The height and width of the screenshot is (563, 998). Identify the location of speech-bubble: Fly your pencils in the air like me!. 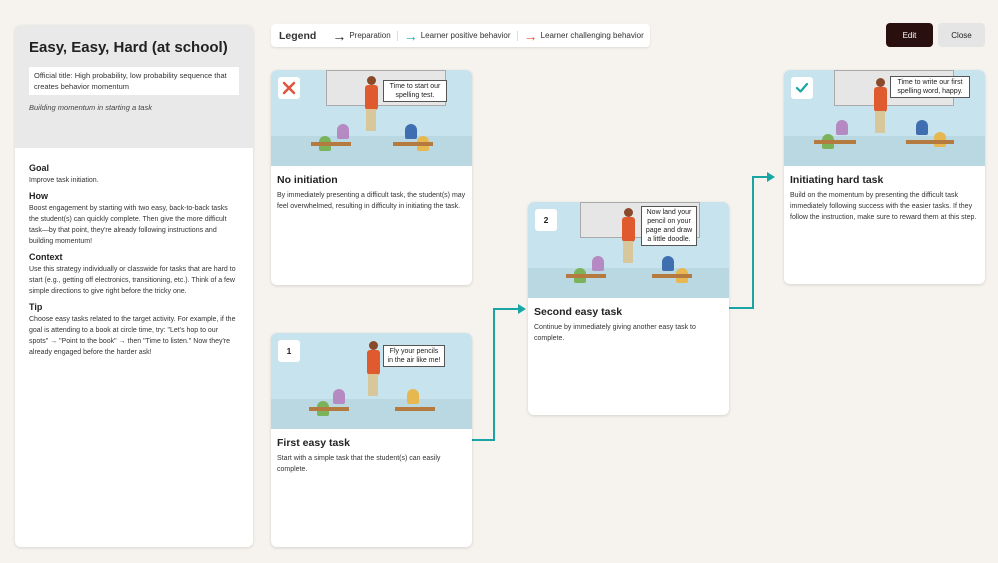
(414, 356).